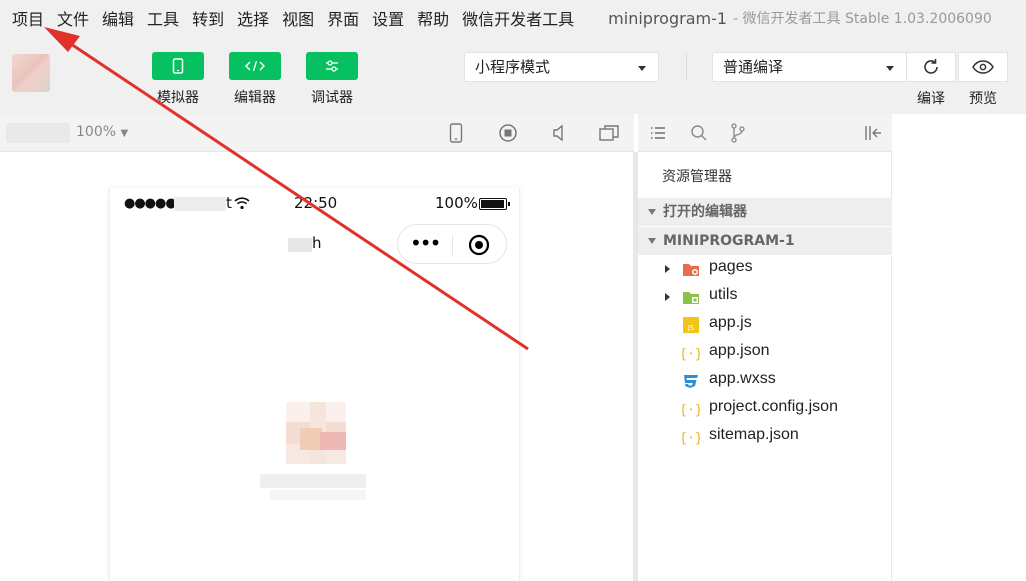 The width and height of the screenshot is (1026, 581). I want to click on folder-pages-icon, so click(691, 270).